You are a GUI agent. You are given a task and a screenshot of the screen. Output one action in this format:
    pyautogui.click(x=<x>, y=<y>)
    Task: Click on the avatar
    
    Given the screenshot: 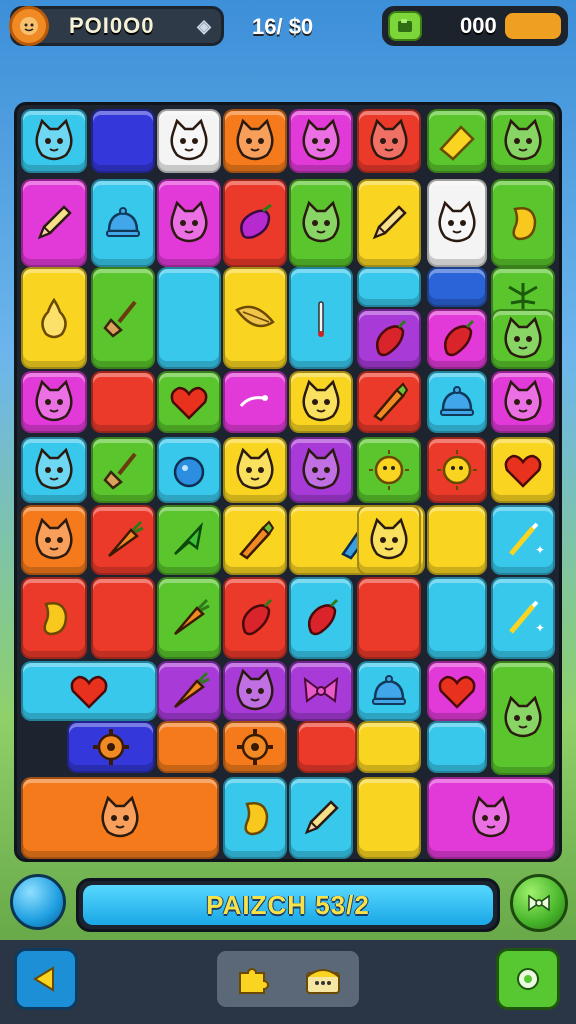 What is the action you would take?
    pyautogui.click(x=29, y=26)
    